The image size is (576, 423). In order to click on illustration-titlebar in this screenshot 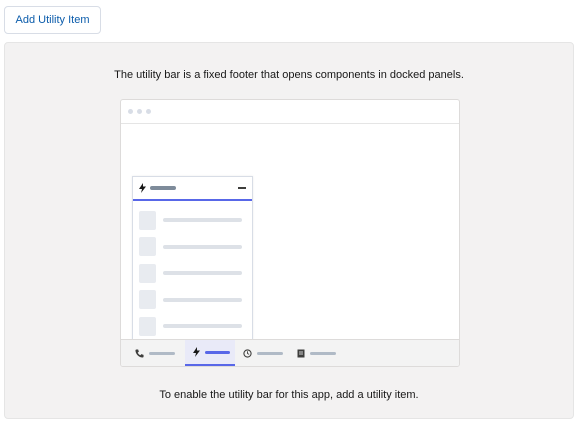, I will do `click(290, 112)`.